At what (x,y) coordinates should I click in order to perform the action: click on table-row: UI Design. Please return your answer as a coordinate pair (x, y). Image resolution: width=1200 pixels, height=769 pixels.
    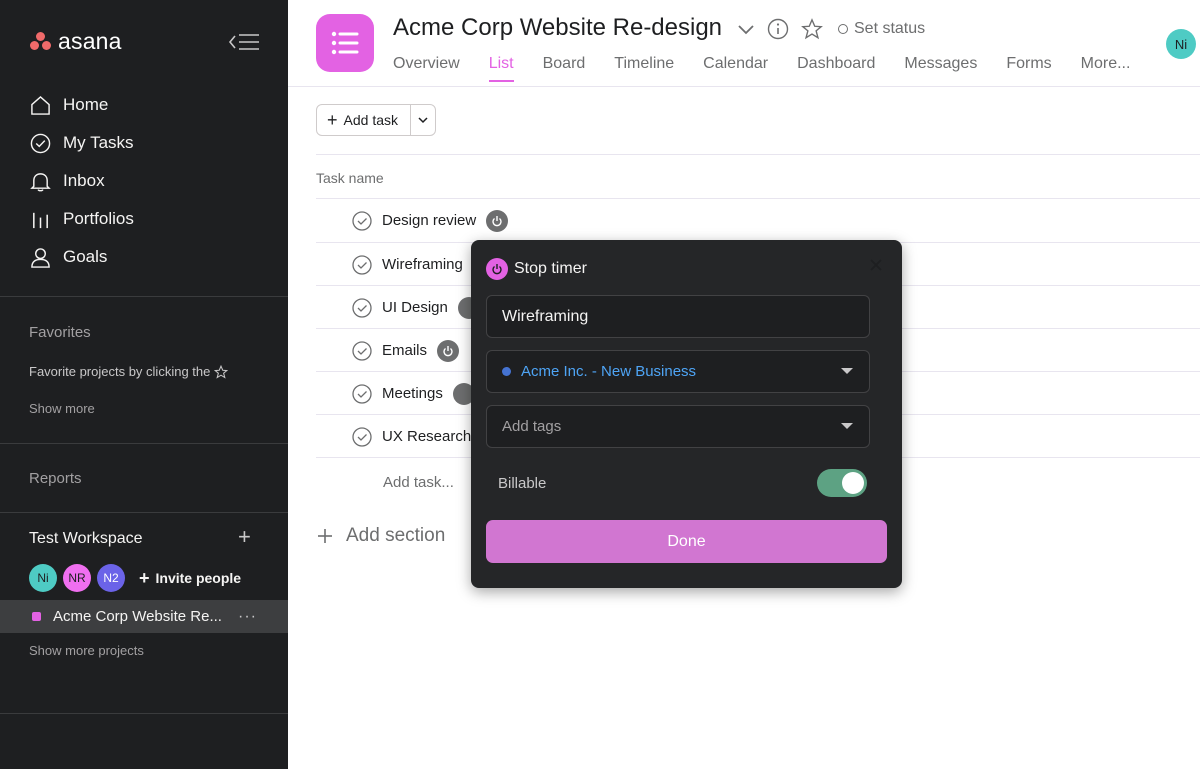
    Looking at the image, I should click on (416, 307).